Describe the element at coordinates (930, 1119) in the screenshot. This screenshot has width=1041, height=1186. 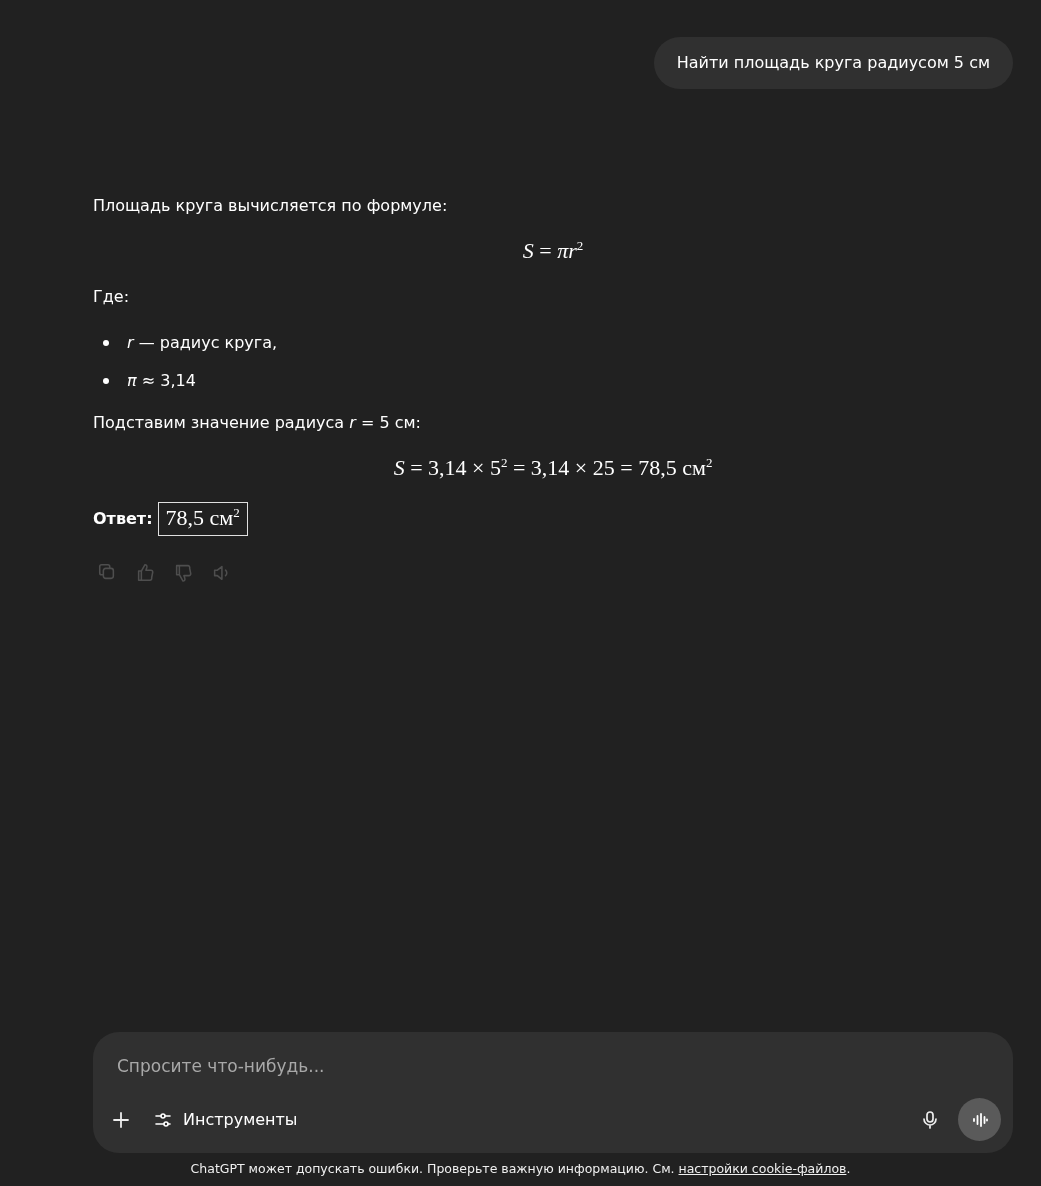
I see `microphone-icon` at that location.